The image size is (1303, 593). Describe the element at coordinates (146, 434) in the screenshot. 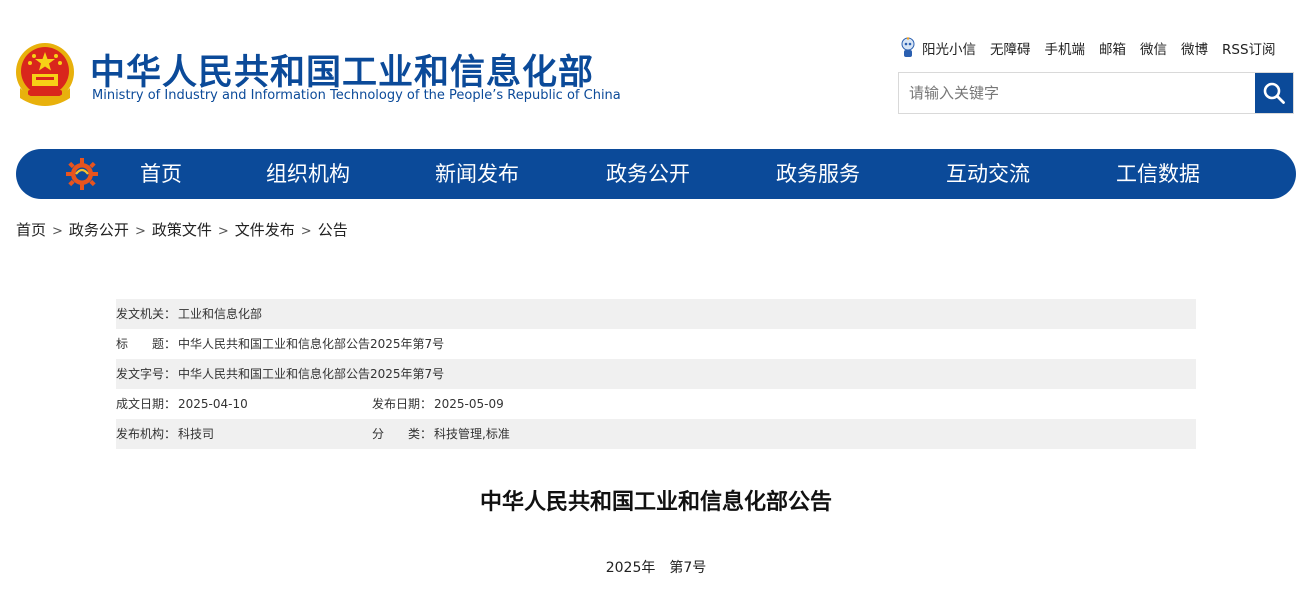

I see `meta-label: 发布机构：` at that location.